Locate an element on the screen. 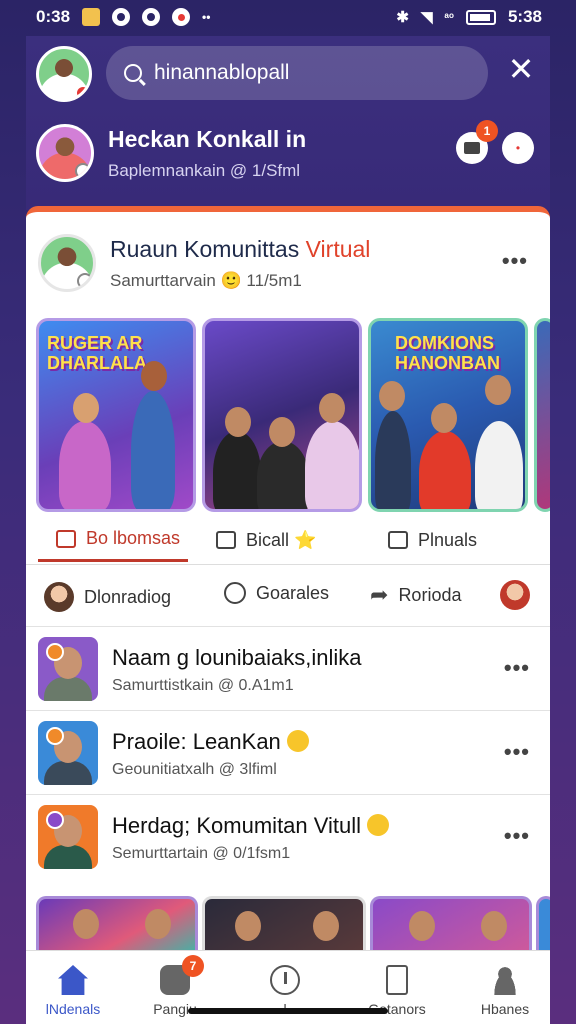 Image resolution: width=576 pixels, height=1024 pixels. action-goarales: Goarales is located at coordinates (276, 593).